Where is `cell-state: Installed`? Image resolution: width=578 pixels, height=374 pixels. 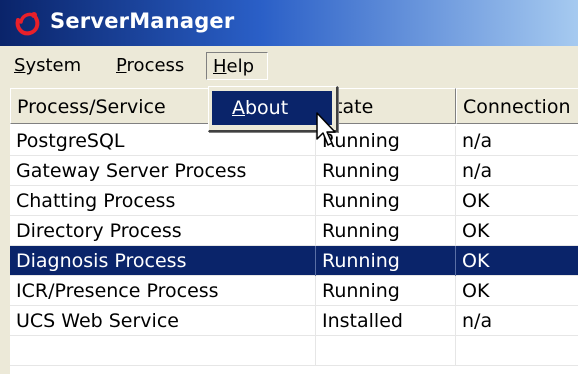 cell-state: Installed is located at coordinates (386, 321).